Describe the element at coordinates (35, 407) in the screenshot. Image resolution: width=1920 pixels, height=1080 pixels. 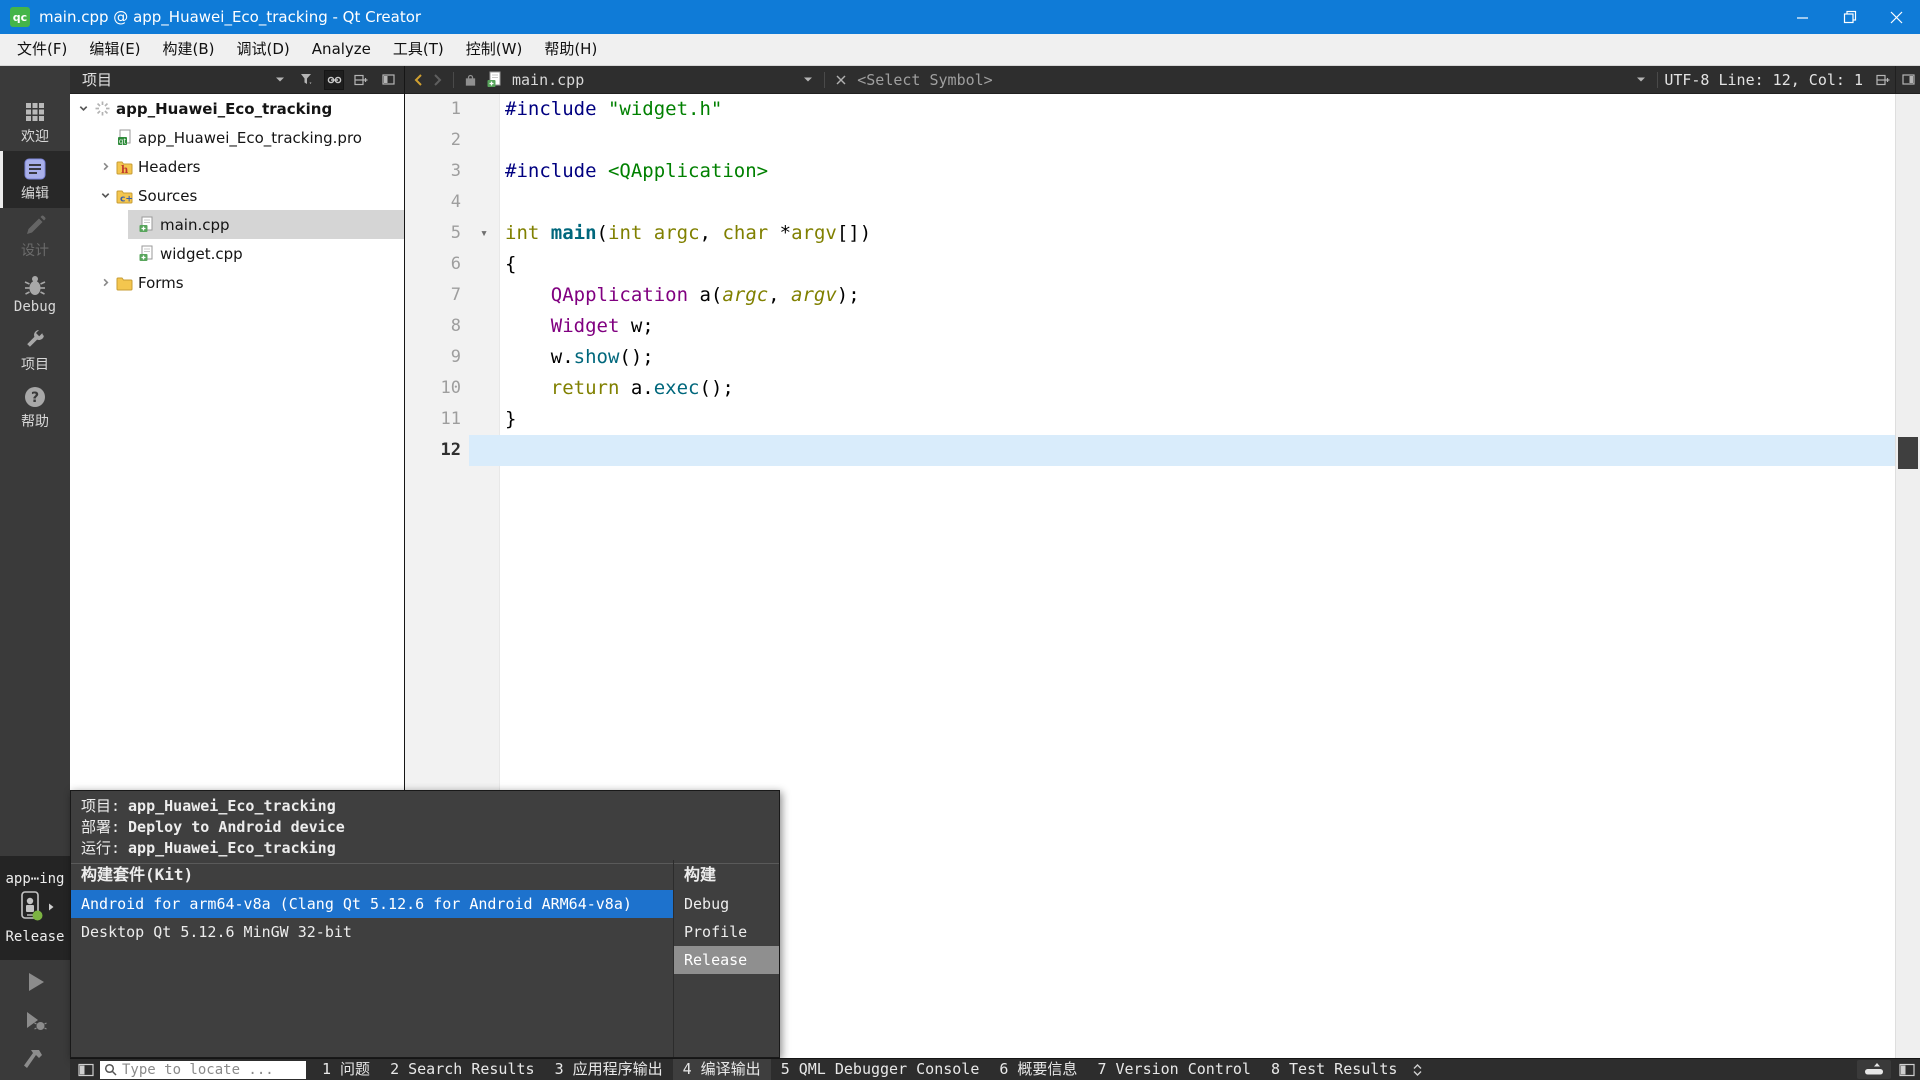
I see `mode-帮助: ? 帮助` at that location.